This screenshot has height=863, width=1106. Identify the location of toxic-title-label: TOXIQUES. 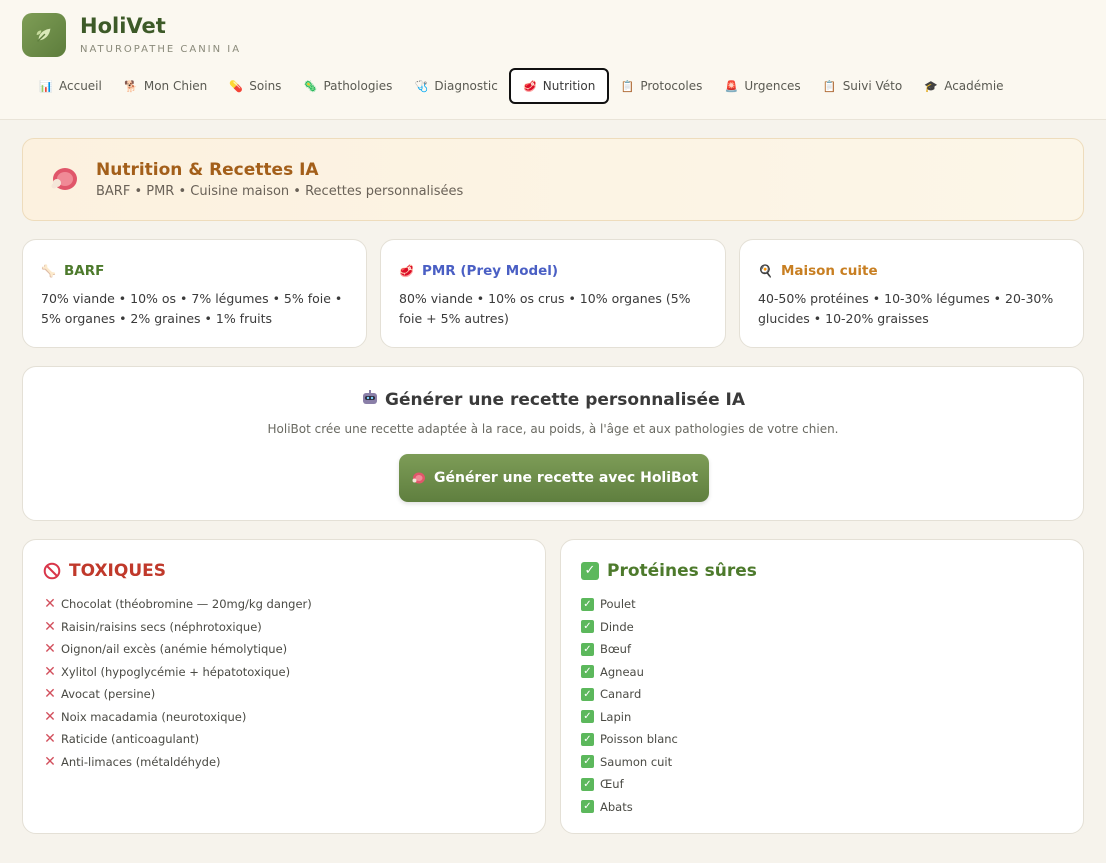
(117, 571).